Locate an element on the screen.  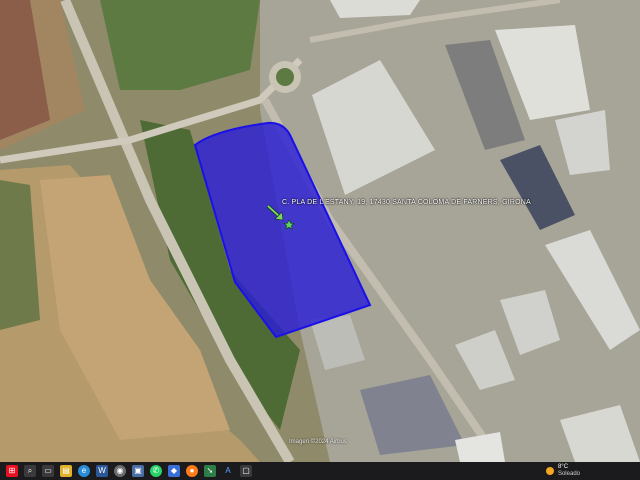
taskbar: ⊞ ⌕ ▭ ▤ e W ◉ ▣ ✆ ◆ ● ➘ A ▢ 8°C Soleado is located at coordinates (320, 471).